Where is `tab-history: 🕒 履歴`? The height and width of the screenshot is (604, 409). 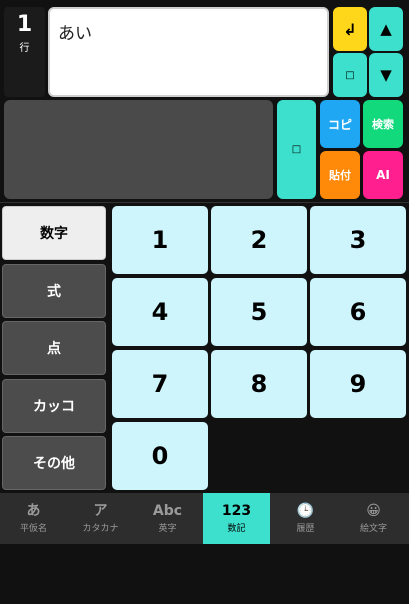 tab-history: 🕒 履歴 is located at coordinates (305, 518).